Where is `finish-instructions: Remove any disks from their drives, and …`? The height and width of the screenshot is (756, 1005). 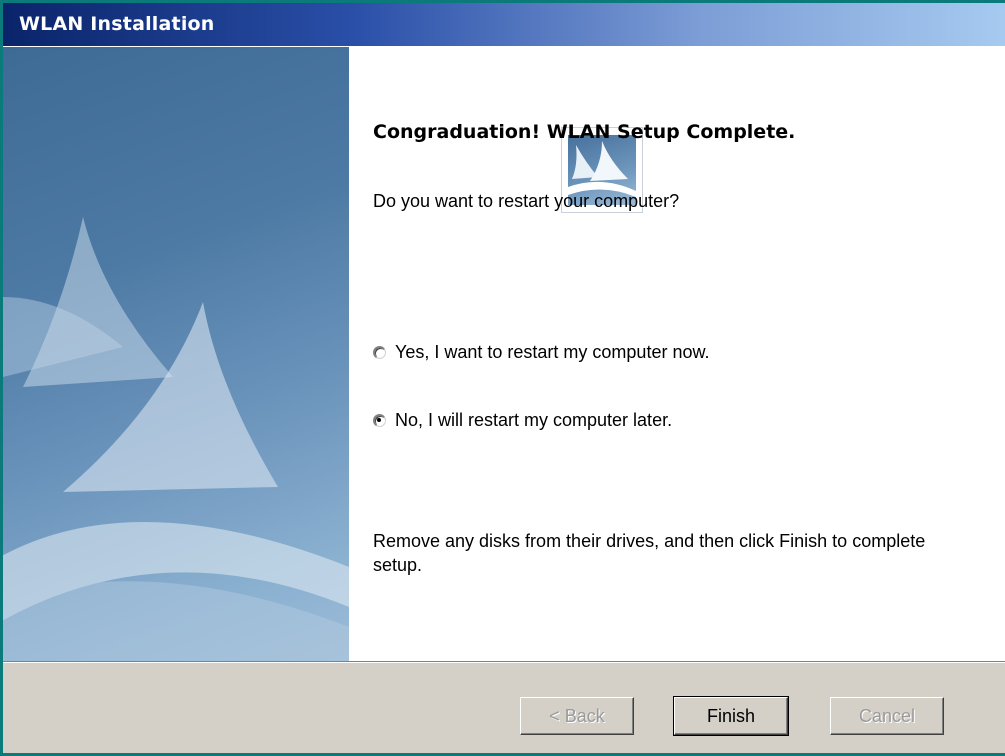
finish-instructions: Remove any disks from their drives, and … is located at coordinates (649, 553).